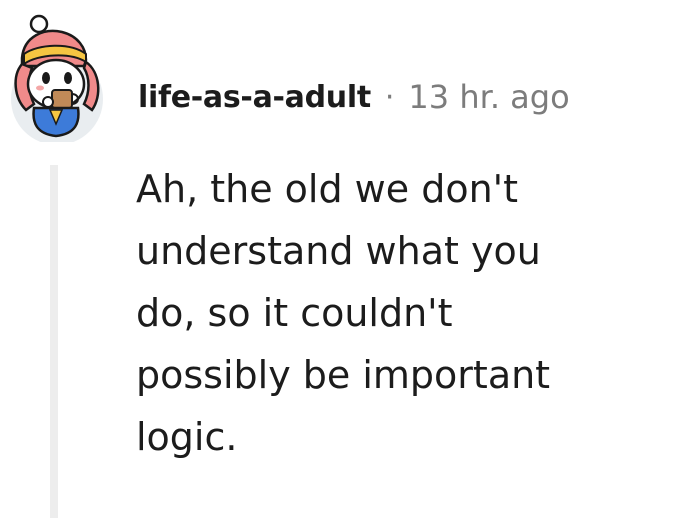 This screenshot has height=518, width=700. I want to click on comment-body-line: do, so it couldn't, so click(294, 313).